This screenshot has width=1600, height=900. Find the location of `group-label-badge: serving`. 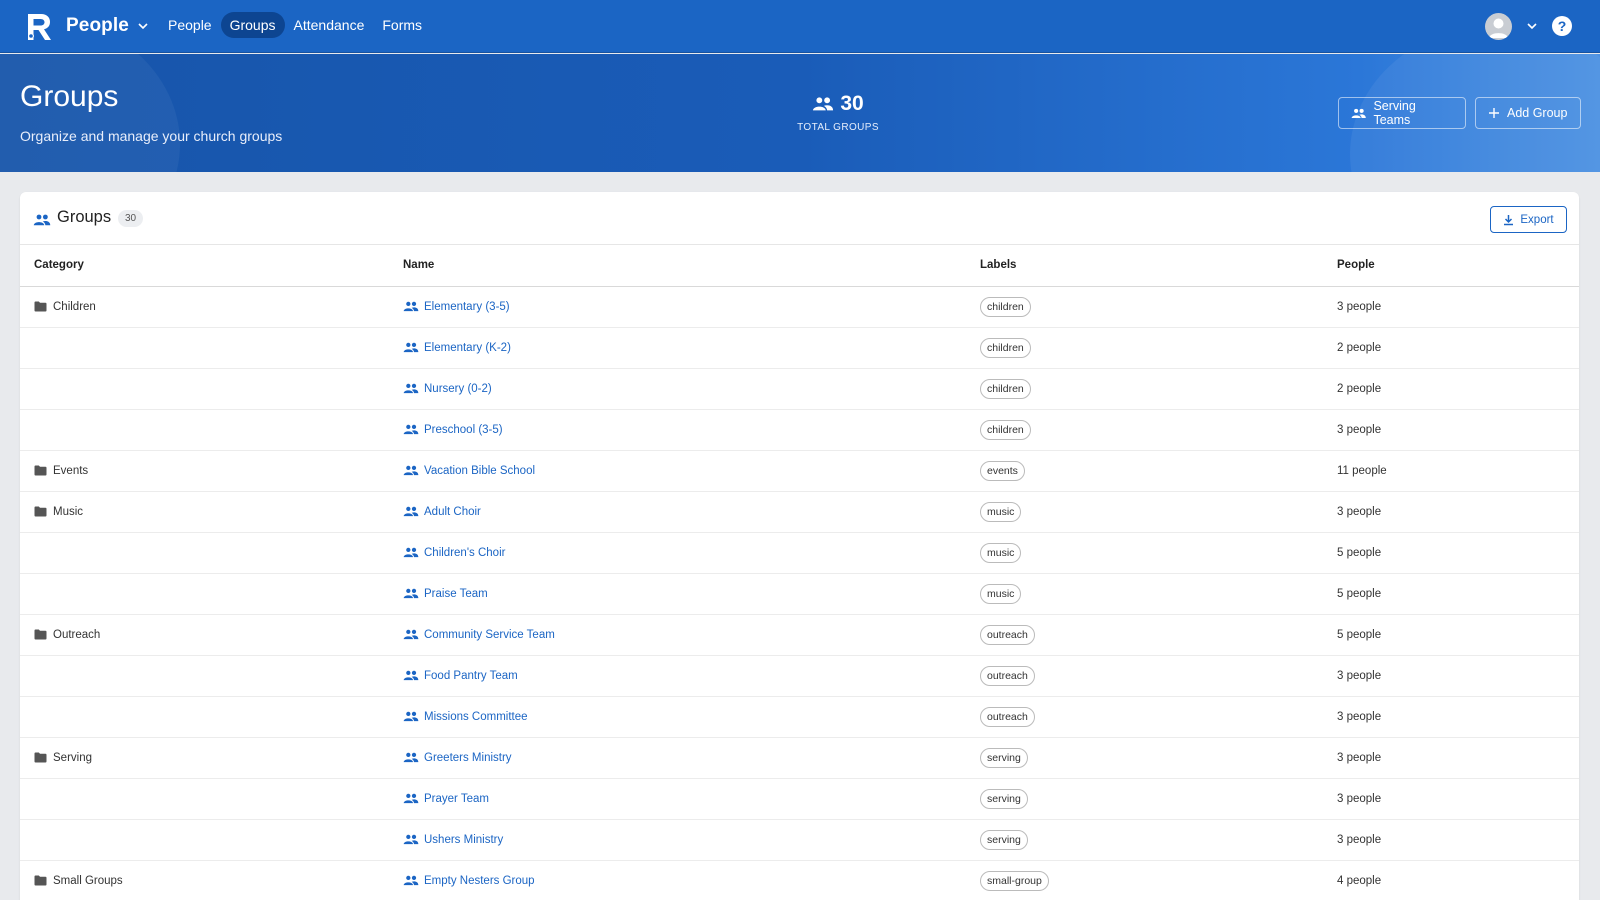

group-label-badge: serving is located at coordinates (1004, 798).